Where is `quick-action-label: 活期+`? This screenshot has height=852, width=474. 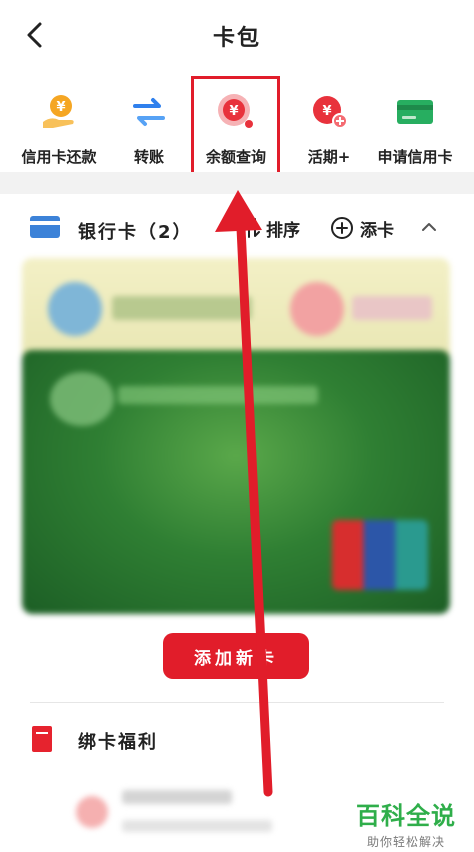 quick-action-label: 活期+ is located at coordinates (329, 157).